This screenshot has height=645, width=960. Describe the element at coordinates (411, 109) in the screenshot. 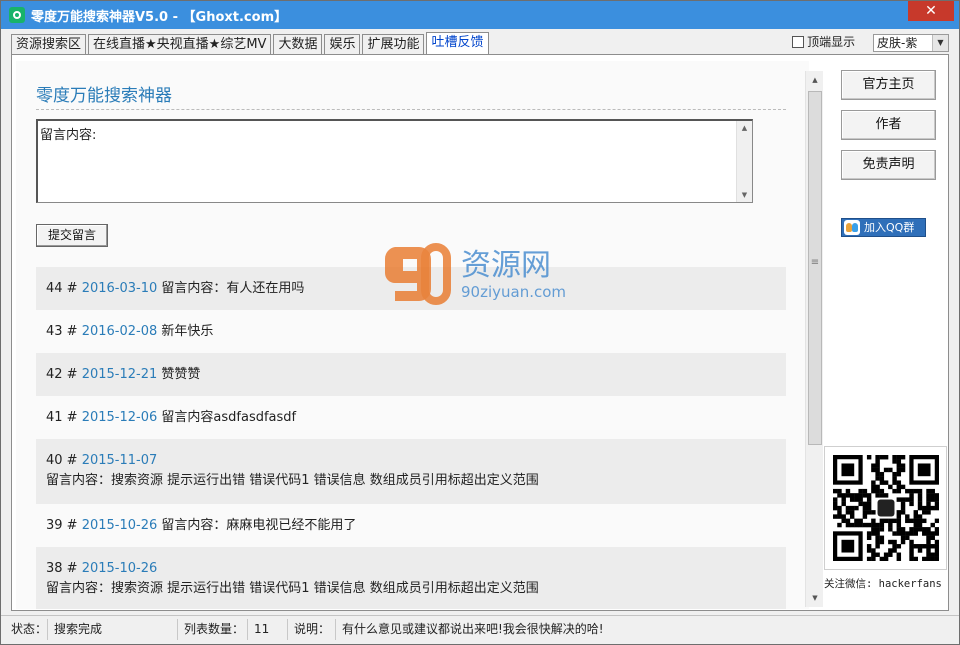

I see `heading-divider` at that location.